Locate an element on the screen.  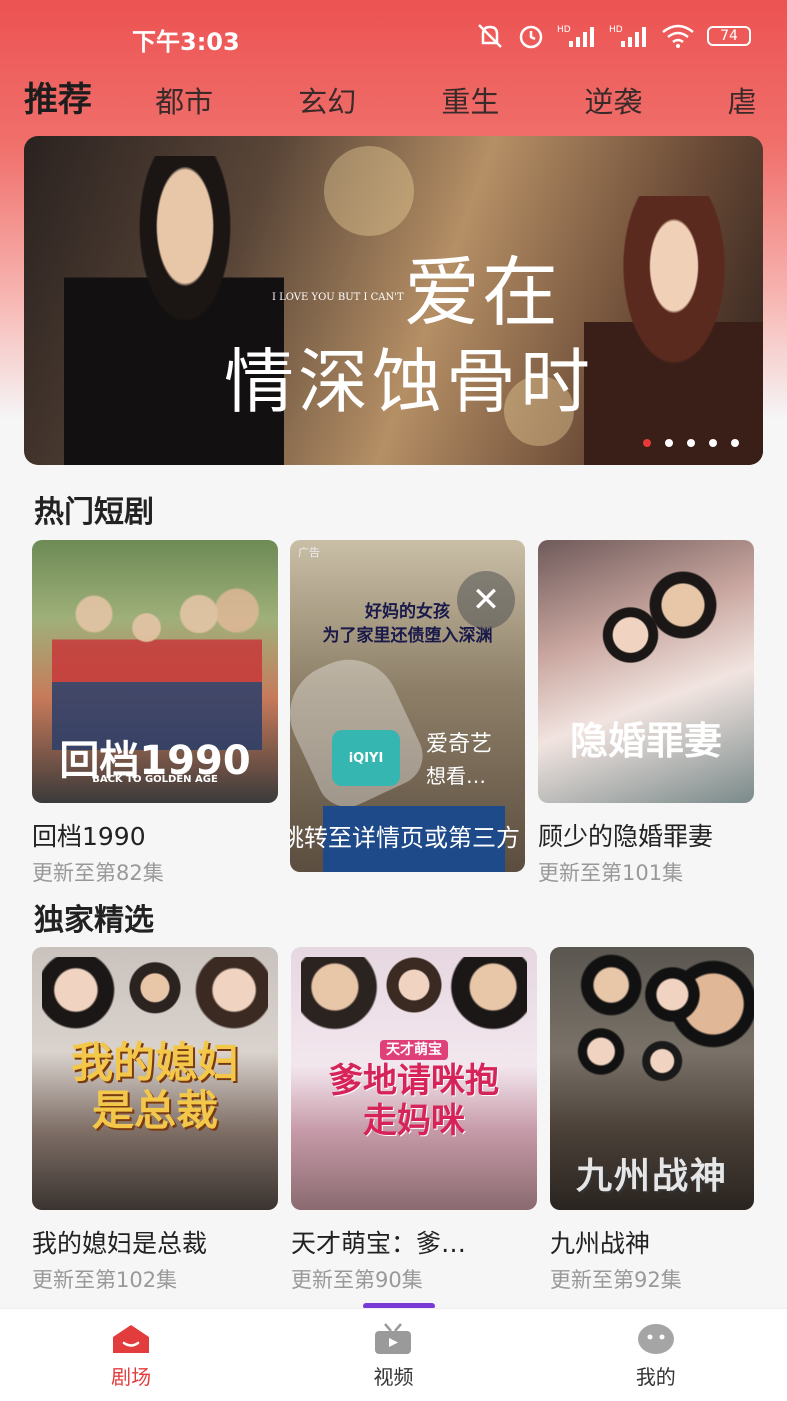
drama-episodes: 更新至第90集 is located at coordinates (357, 1280).